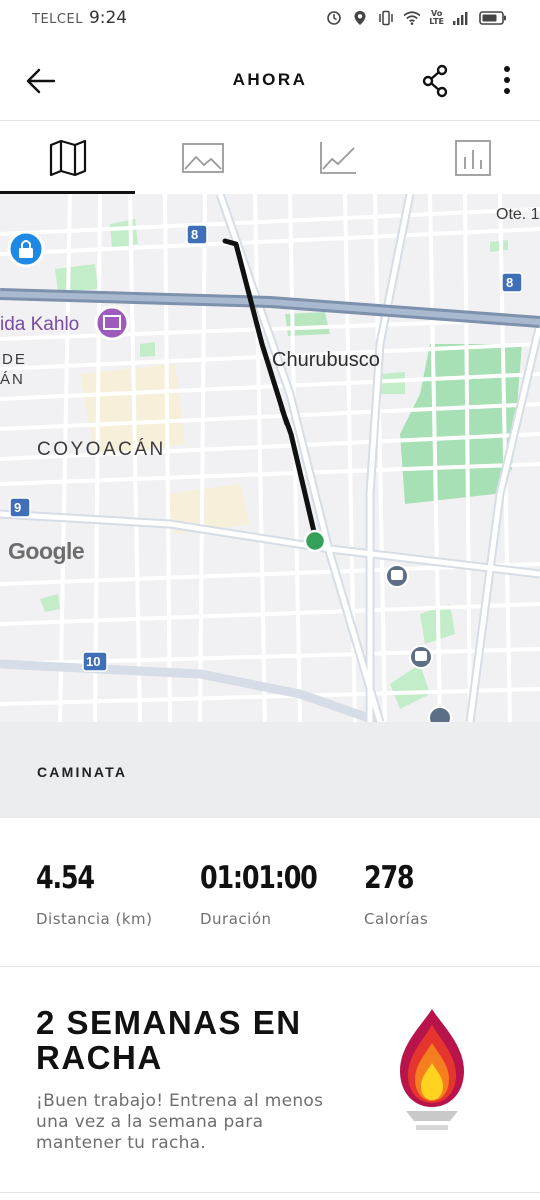  I want to click on stat-duration: 01:01:00 Duración, so click(271, 894).